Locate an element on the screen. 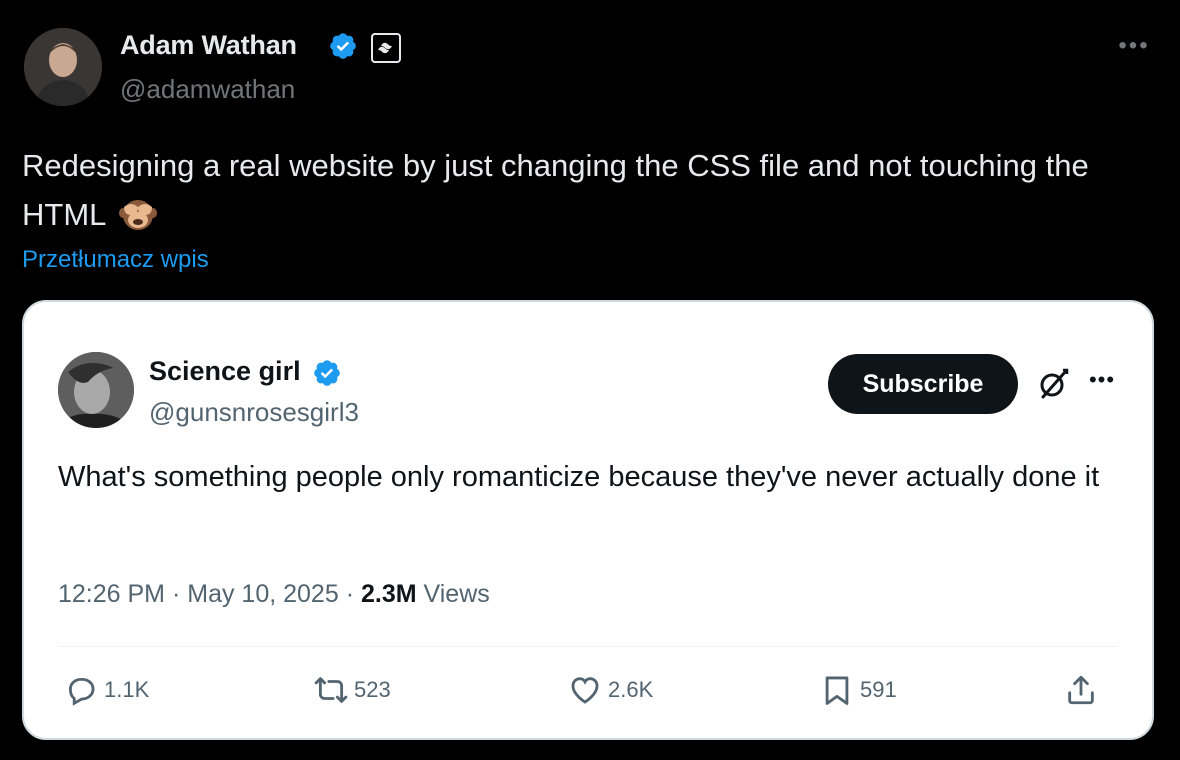  share-button is located at coordinates (1081, 690).